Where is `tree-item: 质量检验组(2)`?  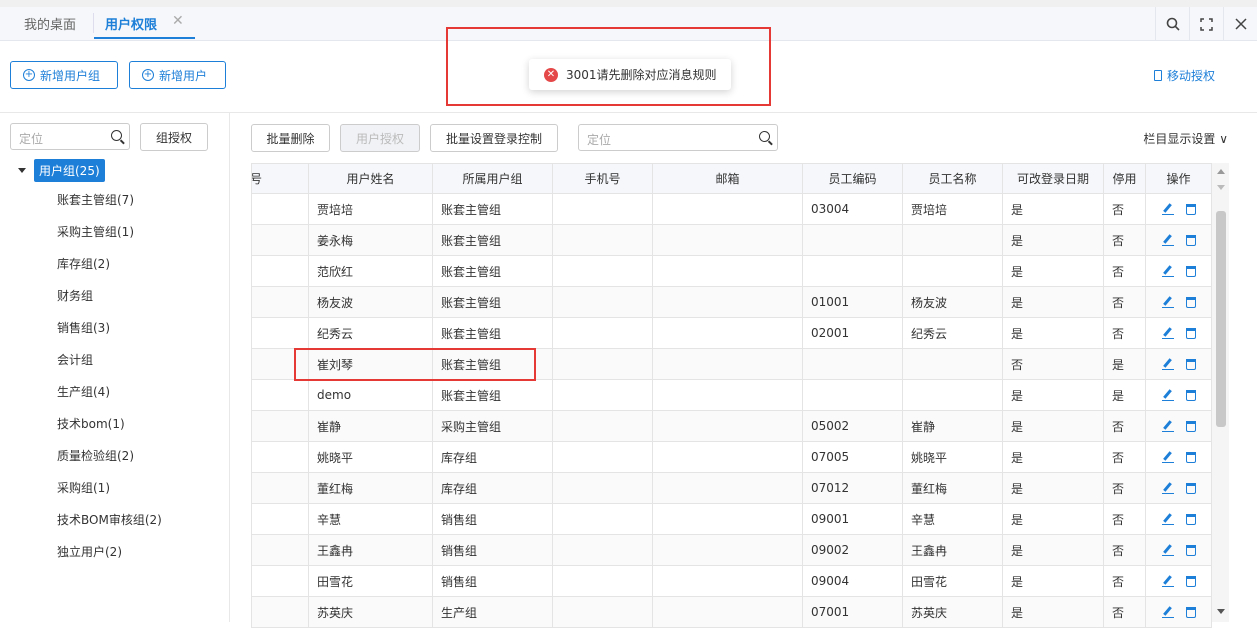
tree-item: 质量检验组(2) is located at coordinates (95, 455).